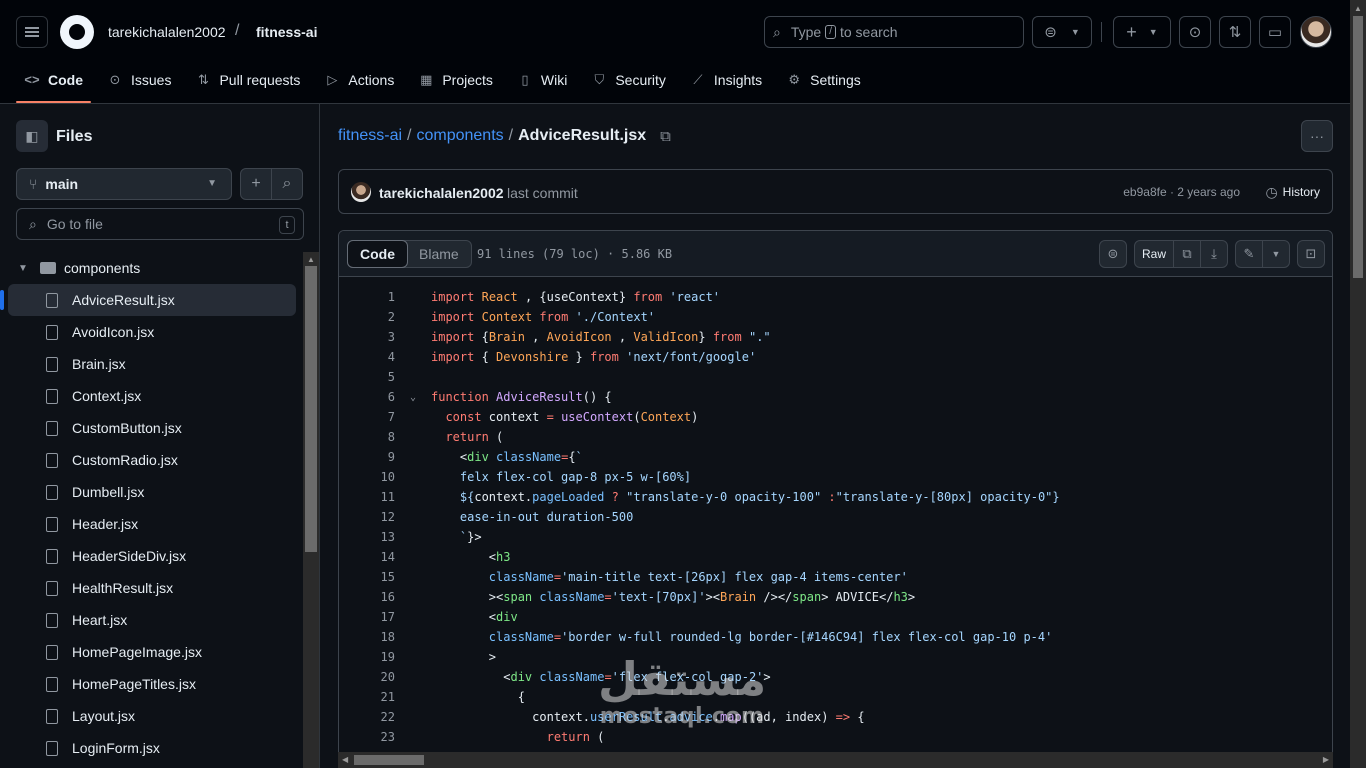 Image resolution: width=1366 pixels, height=768 pixels. Describe the element at coordinates (160, 224) in the screenshot. I see `go-to-file-input: ⌕ Go to file t` at that location.